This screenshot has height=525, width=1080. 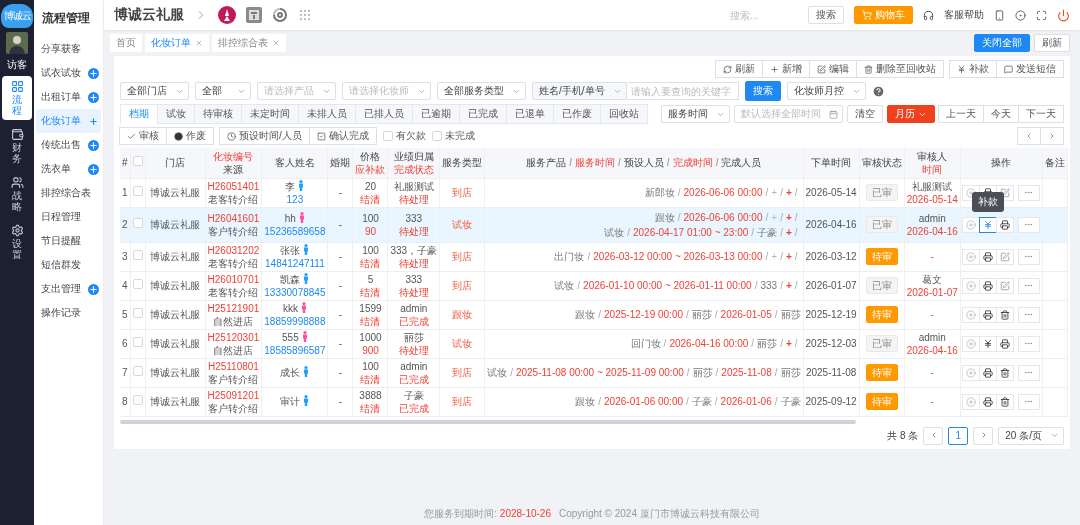 What do you see at coordinates (370, 186) in the screenshot?
I see `price: 20` at bounding box center [370, 186].